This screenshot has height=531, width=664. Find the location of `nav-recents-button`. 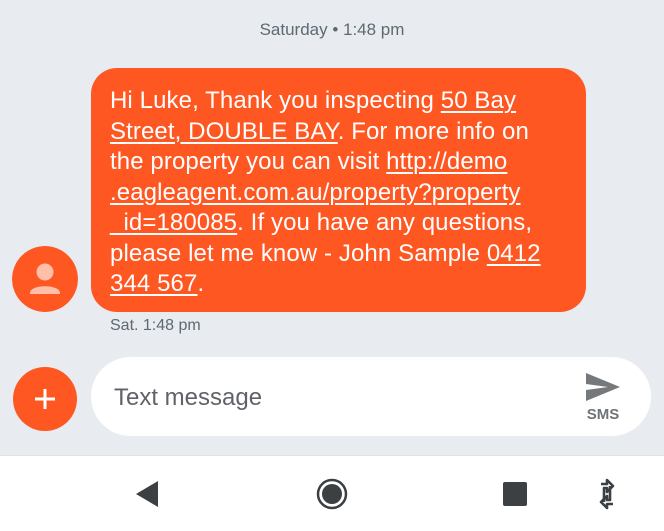

nav-recents-button is located at coordinates (515, 494).